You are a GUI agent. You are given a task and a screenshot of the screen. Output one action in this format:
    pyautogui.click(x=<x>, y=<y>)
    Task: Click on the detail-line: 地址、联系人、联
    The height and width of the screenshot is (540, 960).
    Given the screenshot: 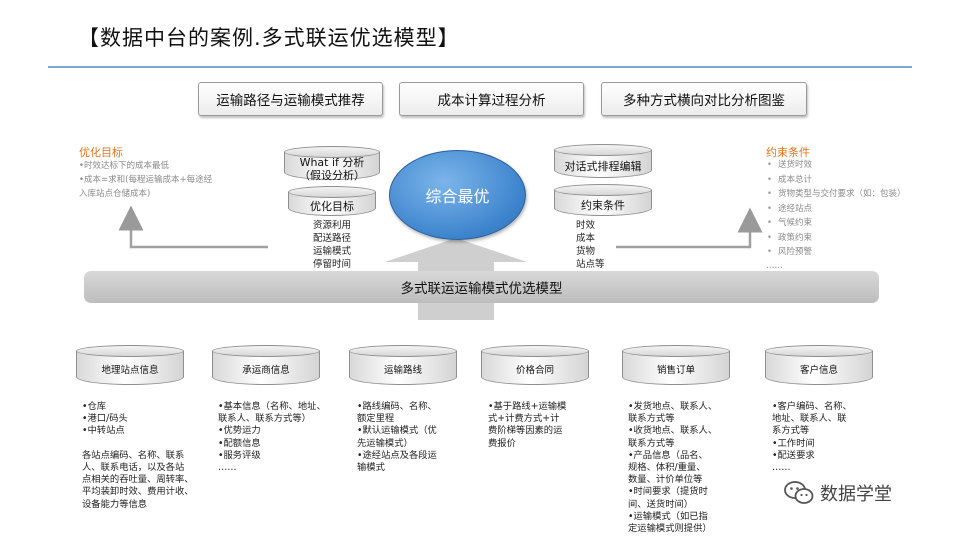 What is the action you would take?
    pyautogui.click(x=809, y=419)
    